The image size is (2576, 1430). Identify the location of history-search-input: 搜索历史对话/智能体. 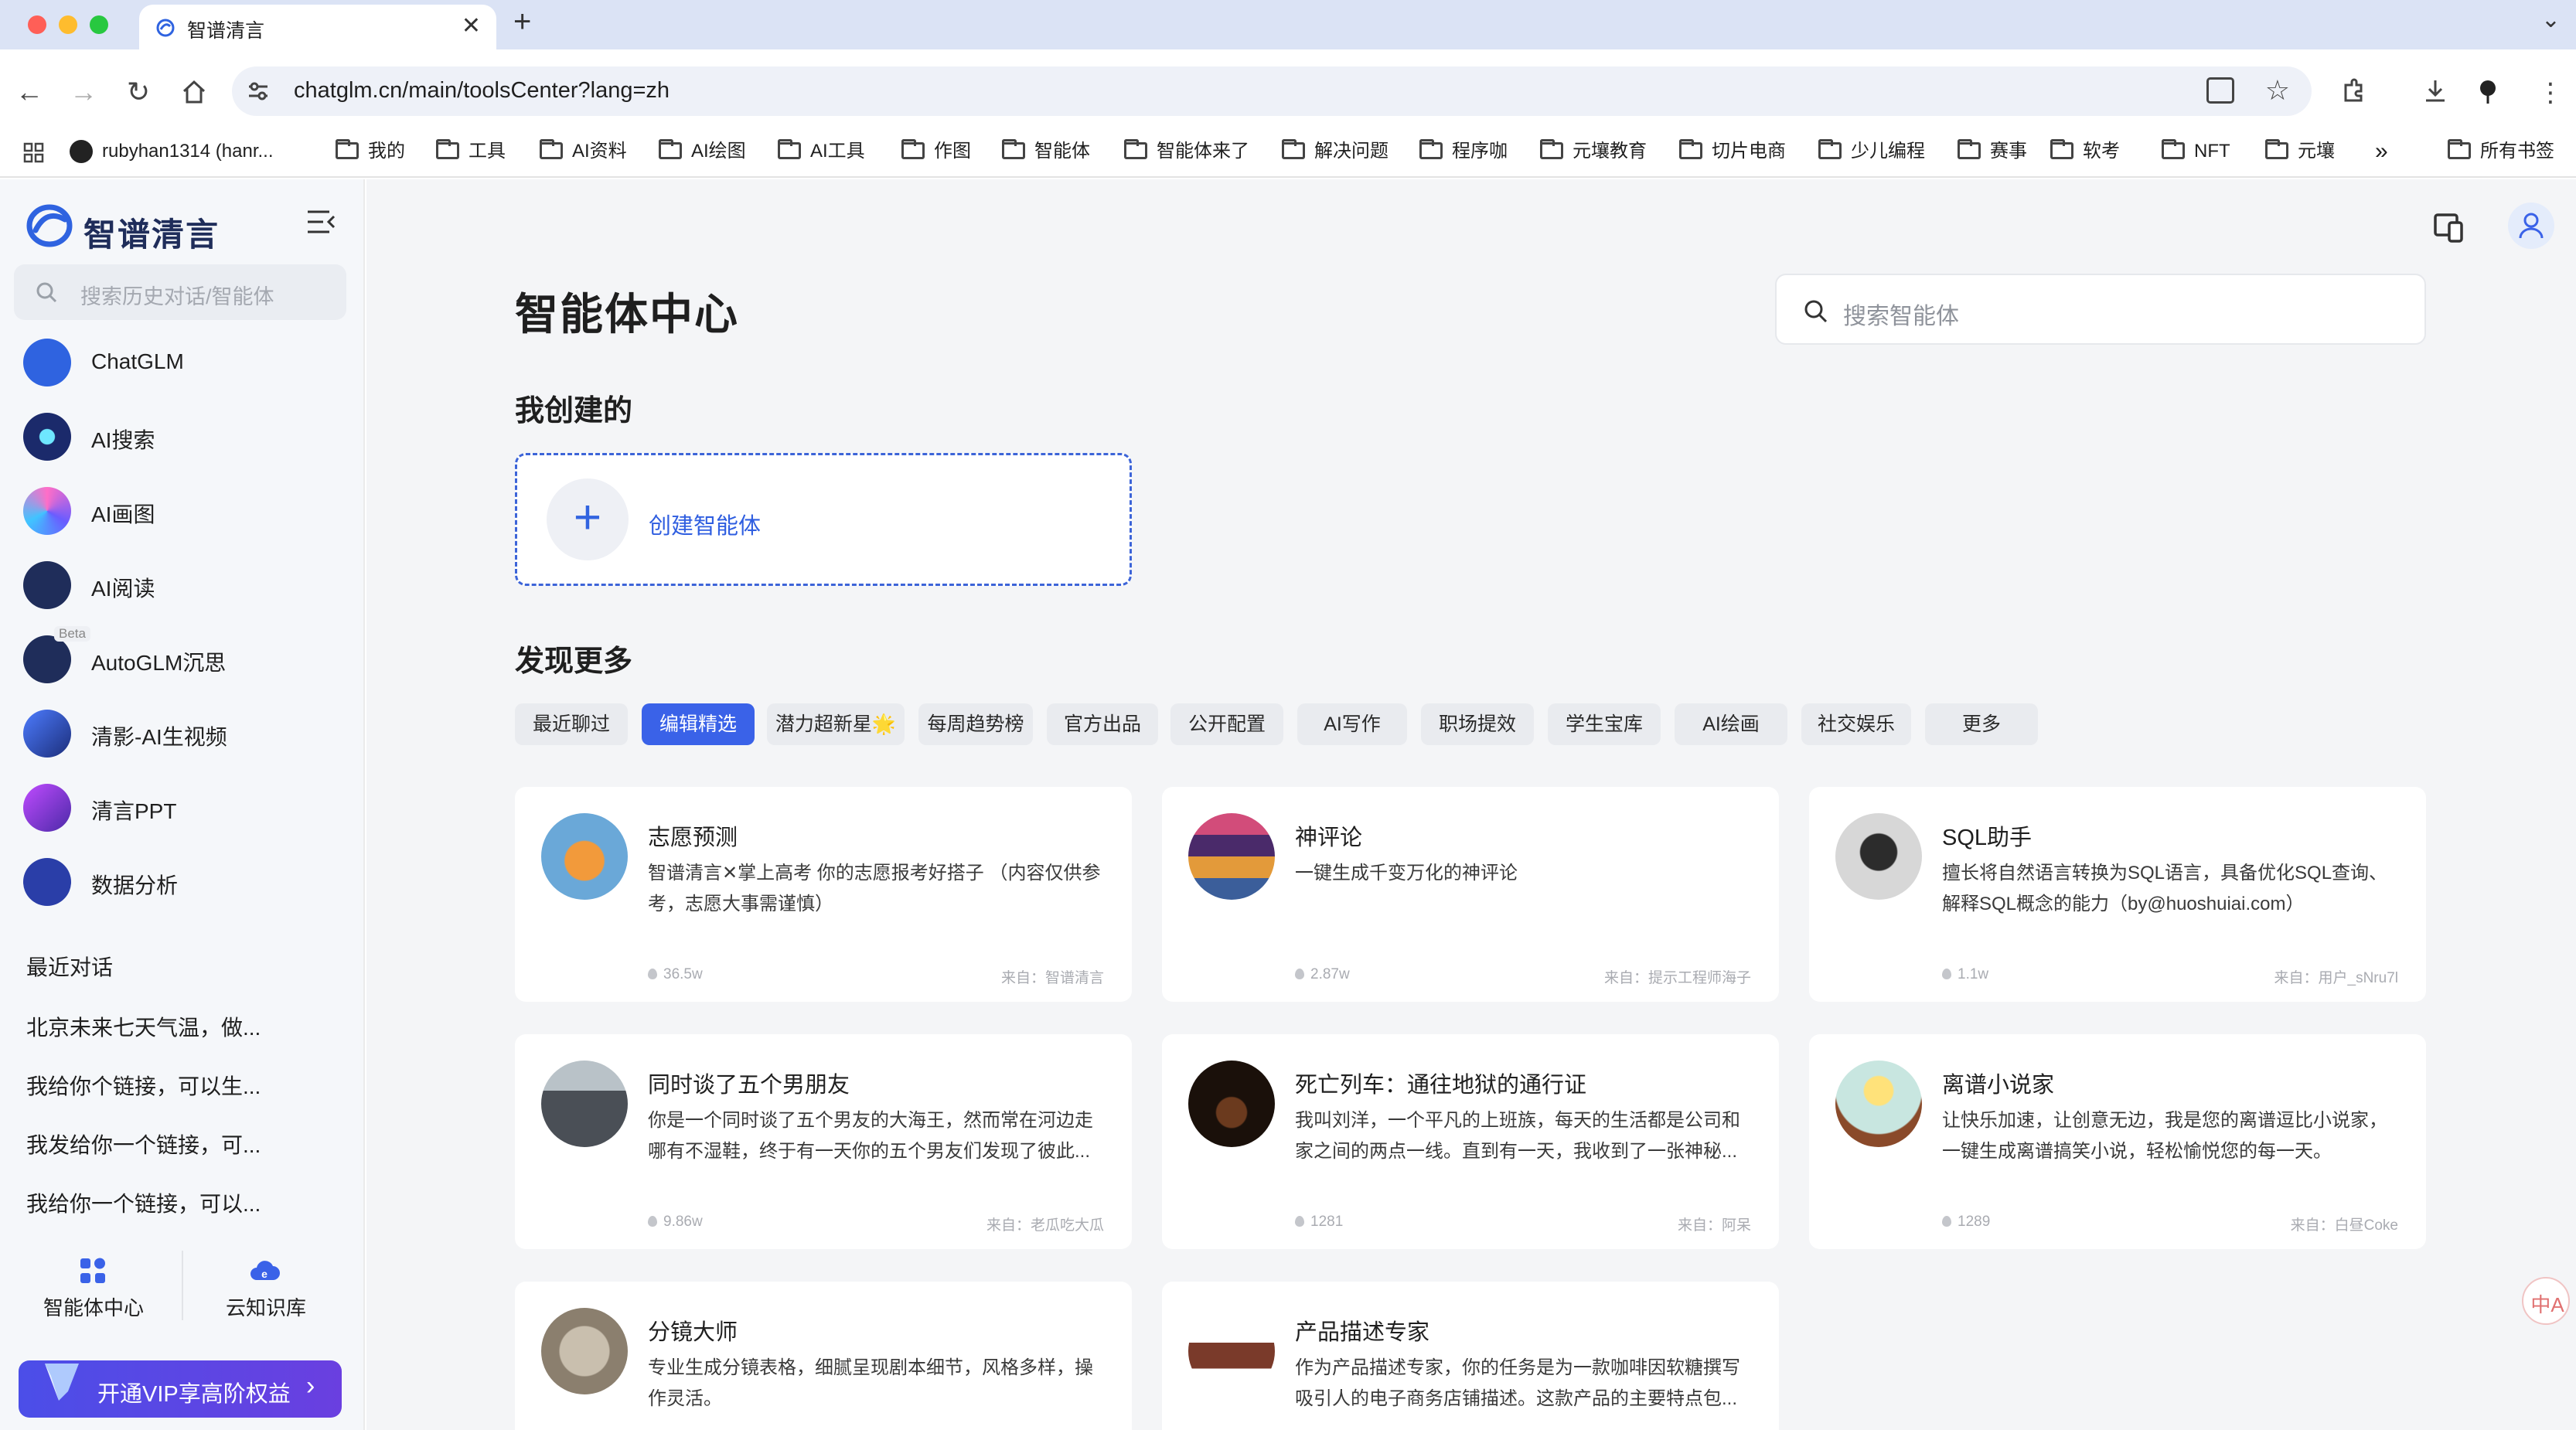
(180, 292).